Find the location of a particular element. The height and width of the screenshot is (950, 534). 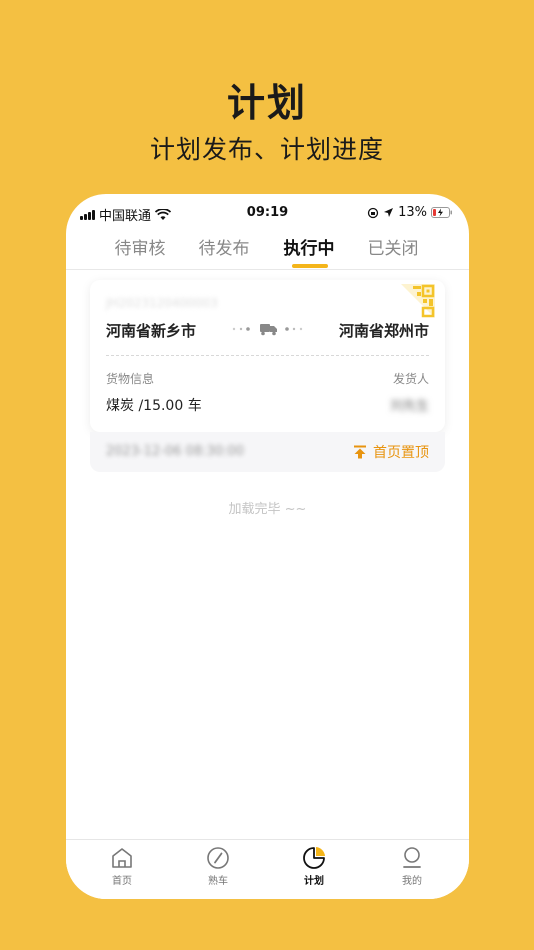

battery-percent: 13% is located at coordinates (412, 212).